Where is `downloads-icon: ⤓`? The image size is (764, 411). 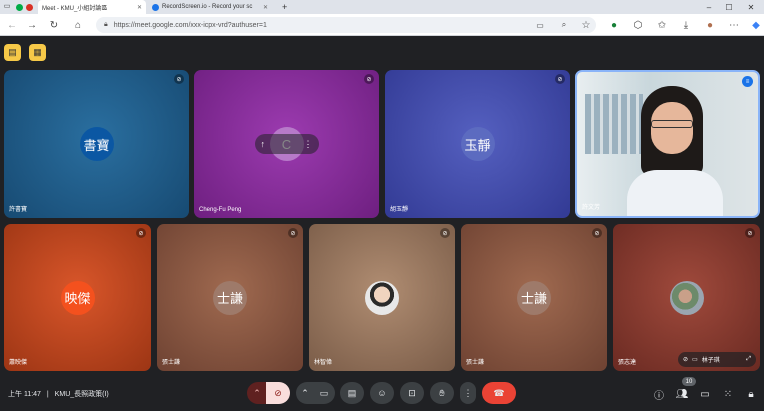 downloads-icon: ⤓ is located at coordinates (686, 25).